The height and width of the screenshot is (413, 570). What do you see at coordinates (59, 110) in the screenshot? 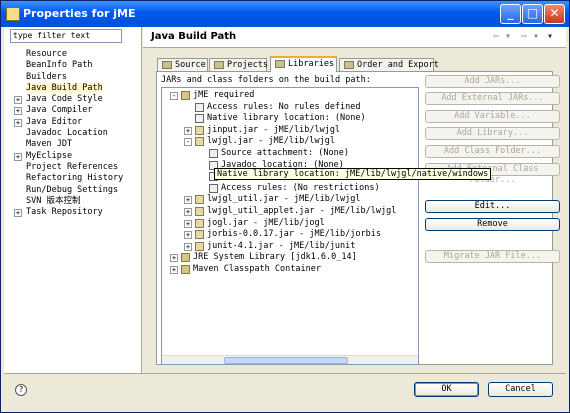
I see `nav-item-label: Java Compiler` at bounding box center [59, 110].